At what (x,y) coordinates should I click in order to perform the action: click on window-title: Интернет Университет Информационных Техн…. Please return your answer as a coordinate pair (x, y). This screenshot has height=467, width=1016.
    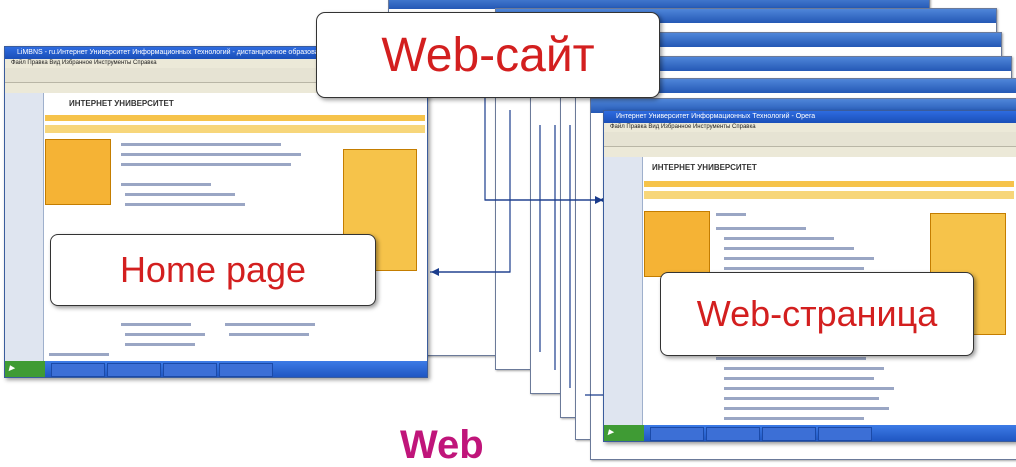
    Looking at the image, I should click on (810, 117).